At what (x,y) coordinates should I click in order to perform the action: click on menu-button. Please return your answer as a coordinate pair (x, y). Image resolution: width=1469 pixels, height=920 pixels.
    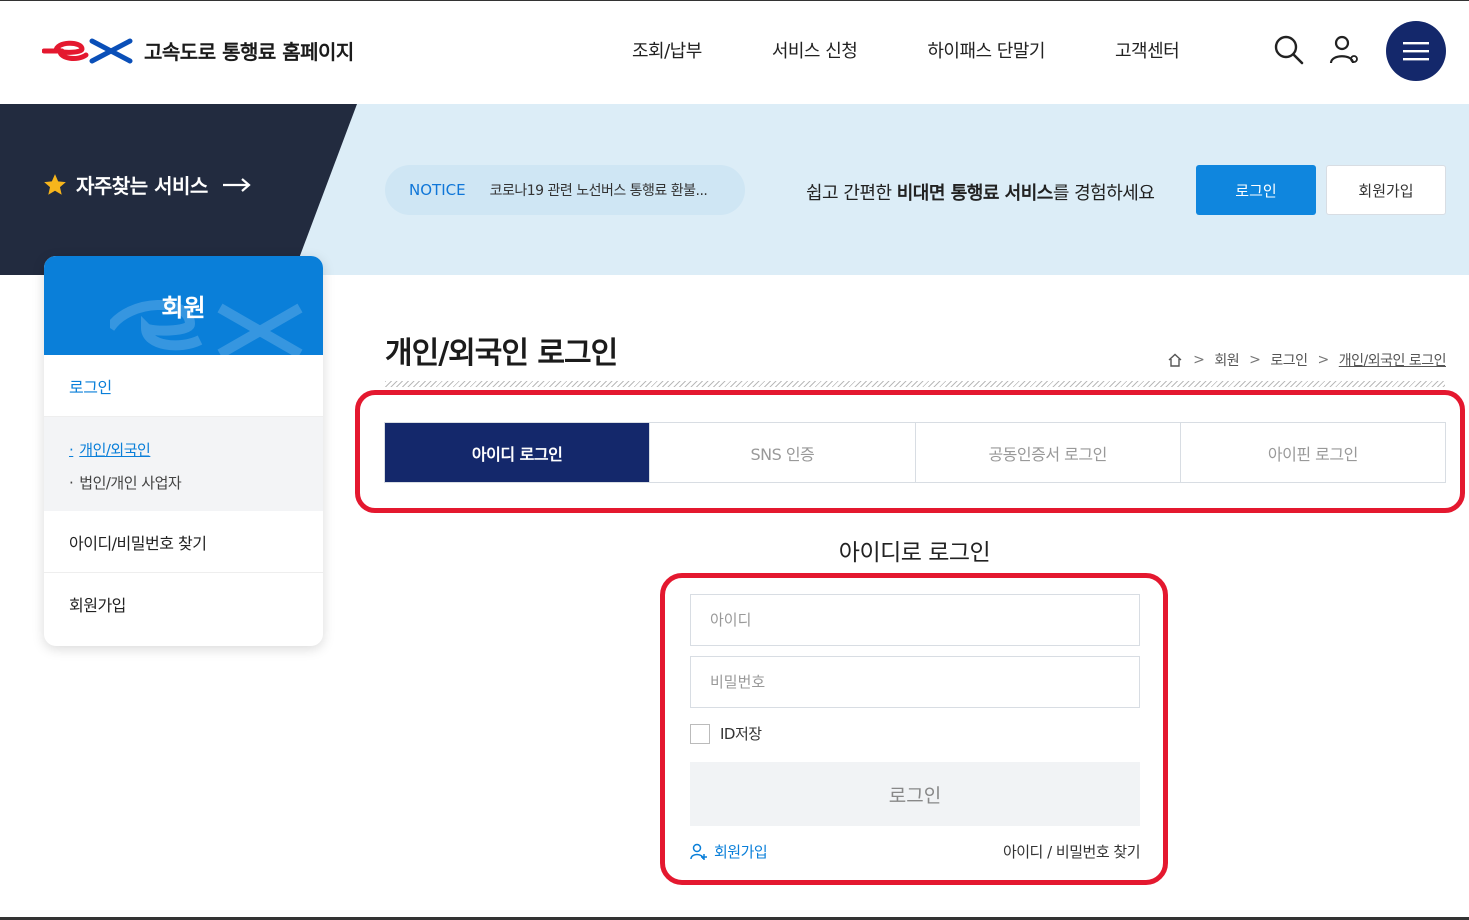
    Looking at the image, I should click on (1416, 51).